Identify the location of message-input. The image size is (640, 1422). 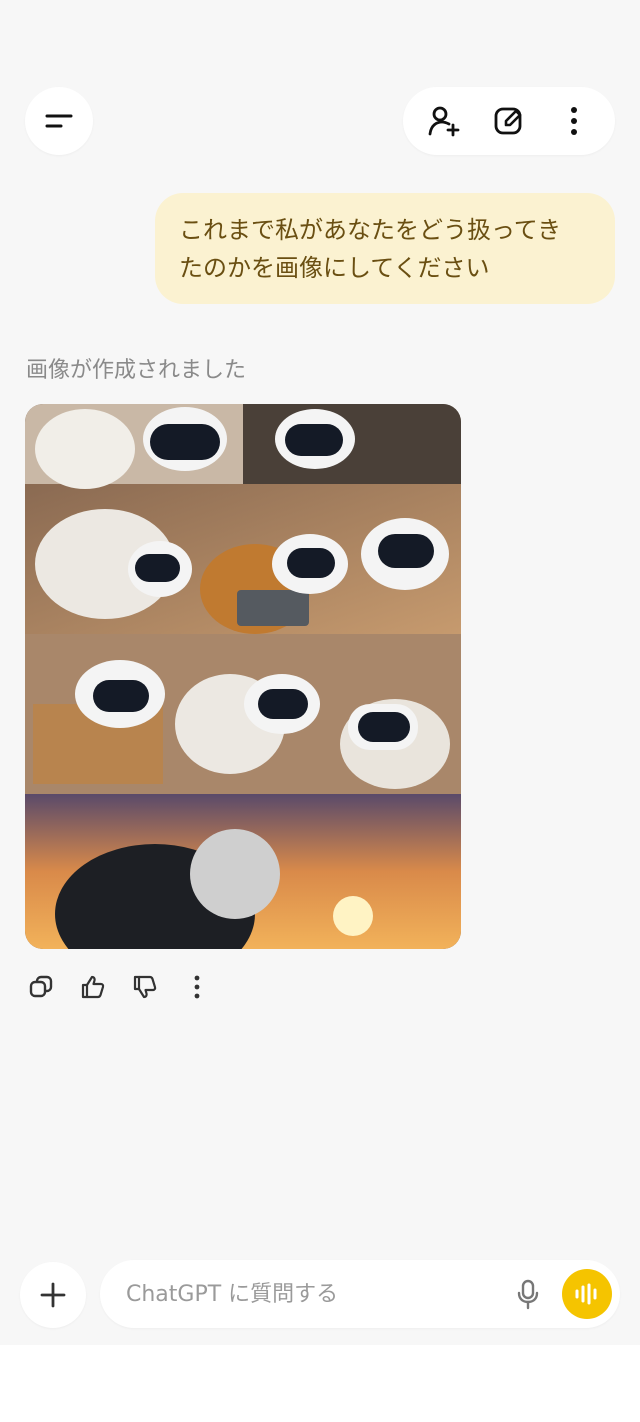
(316, 1294).